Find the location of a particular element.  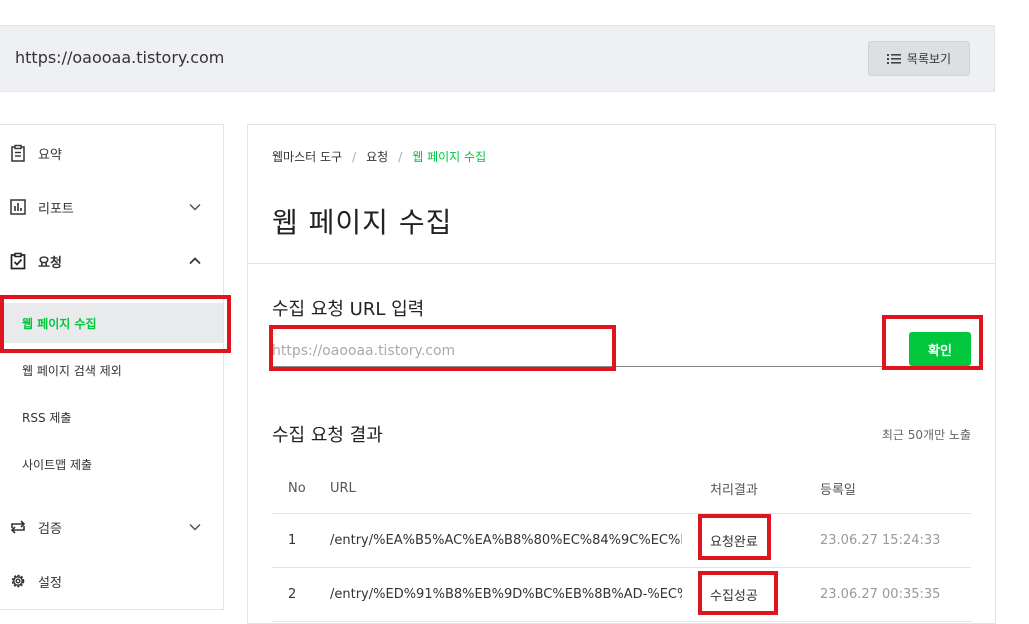

row-date: 23.06.27 00:35:35 is located at coordinates (880, 594).